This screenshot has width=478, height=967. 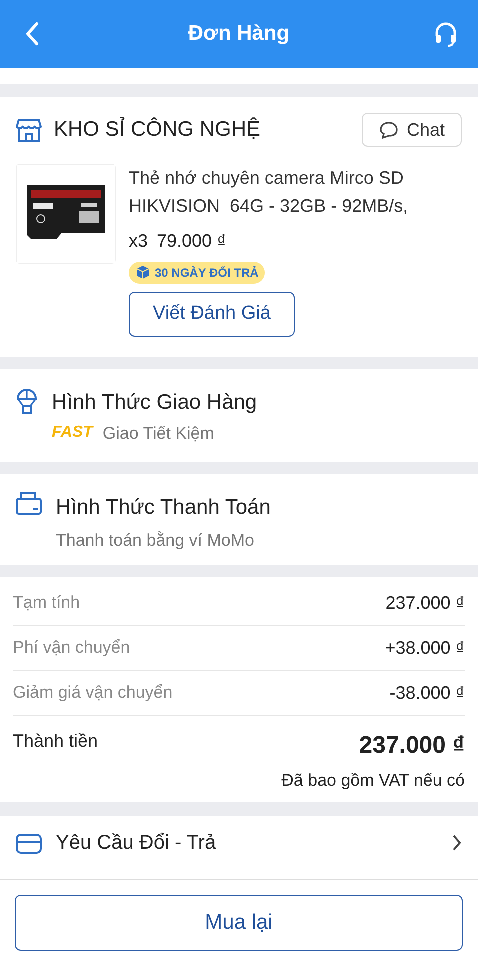 I want to click on summary-value: +38.000 ₫, so click(x=425, y=648).